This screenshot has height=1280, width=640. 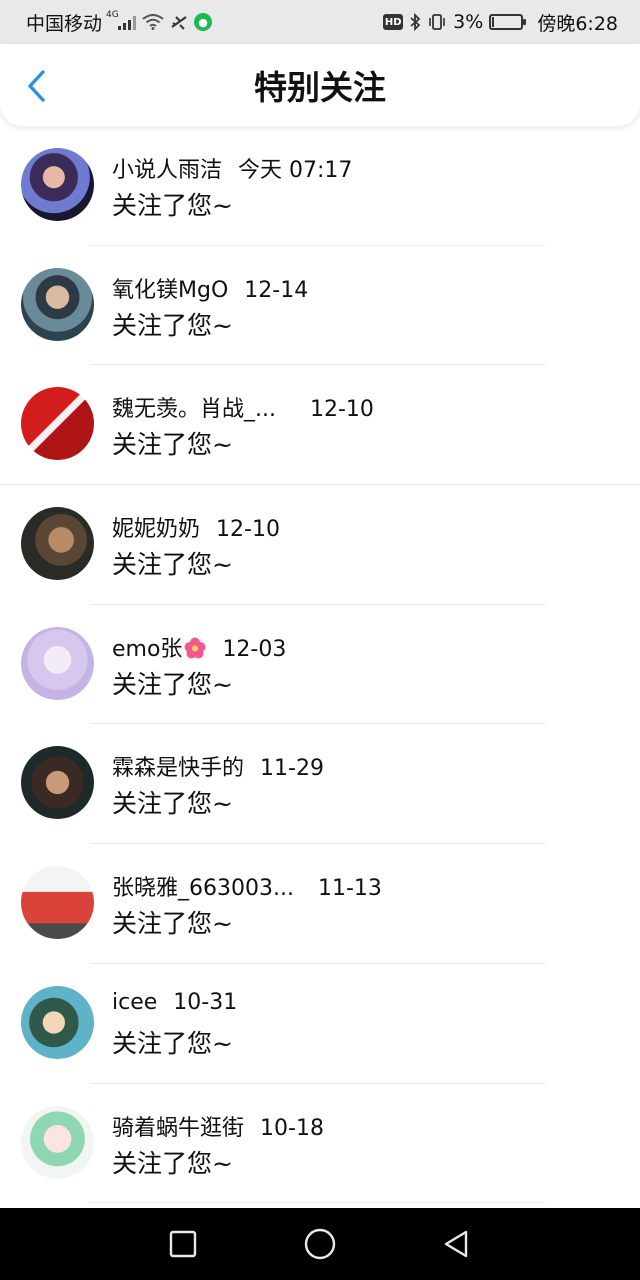 I want to click on list-item: emo张 12-03 关注了您~, so click(x=320, y=665).